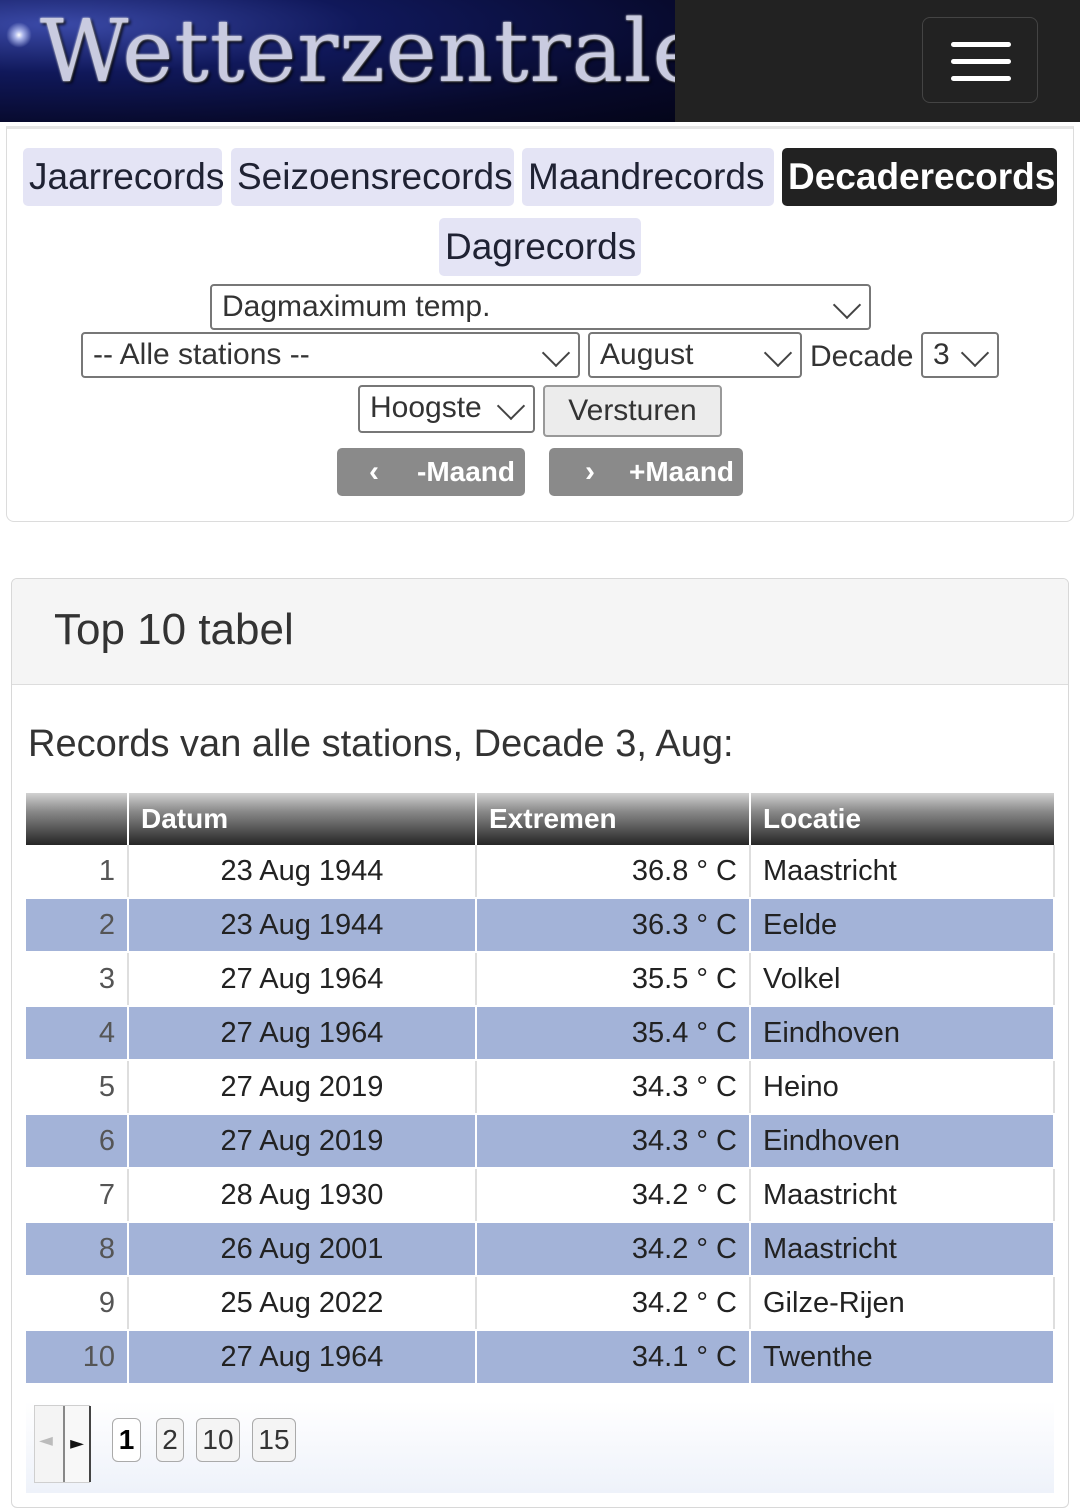  I want to click on prev-month-button: ‹ -Maand, so click(431, 472).